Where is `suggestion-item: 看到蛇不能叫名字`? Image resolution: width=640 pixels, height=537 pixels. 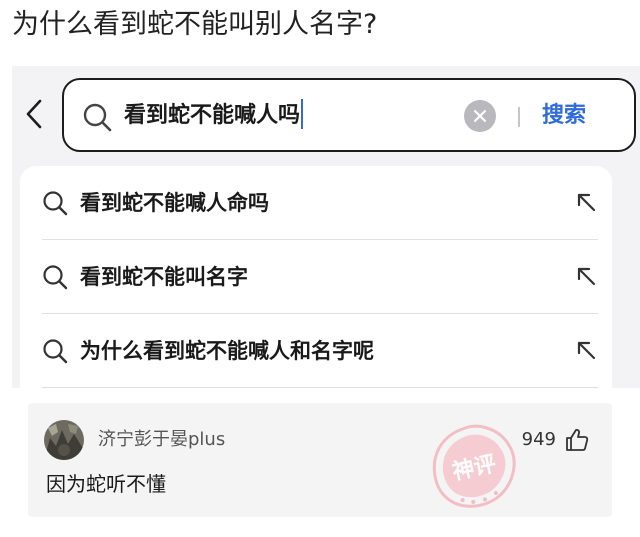 suggestion-item: 看到蛇不能叫名字 is located at coordinates (316, 277).